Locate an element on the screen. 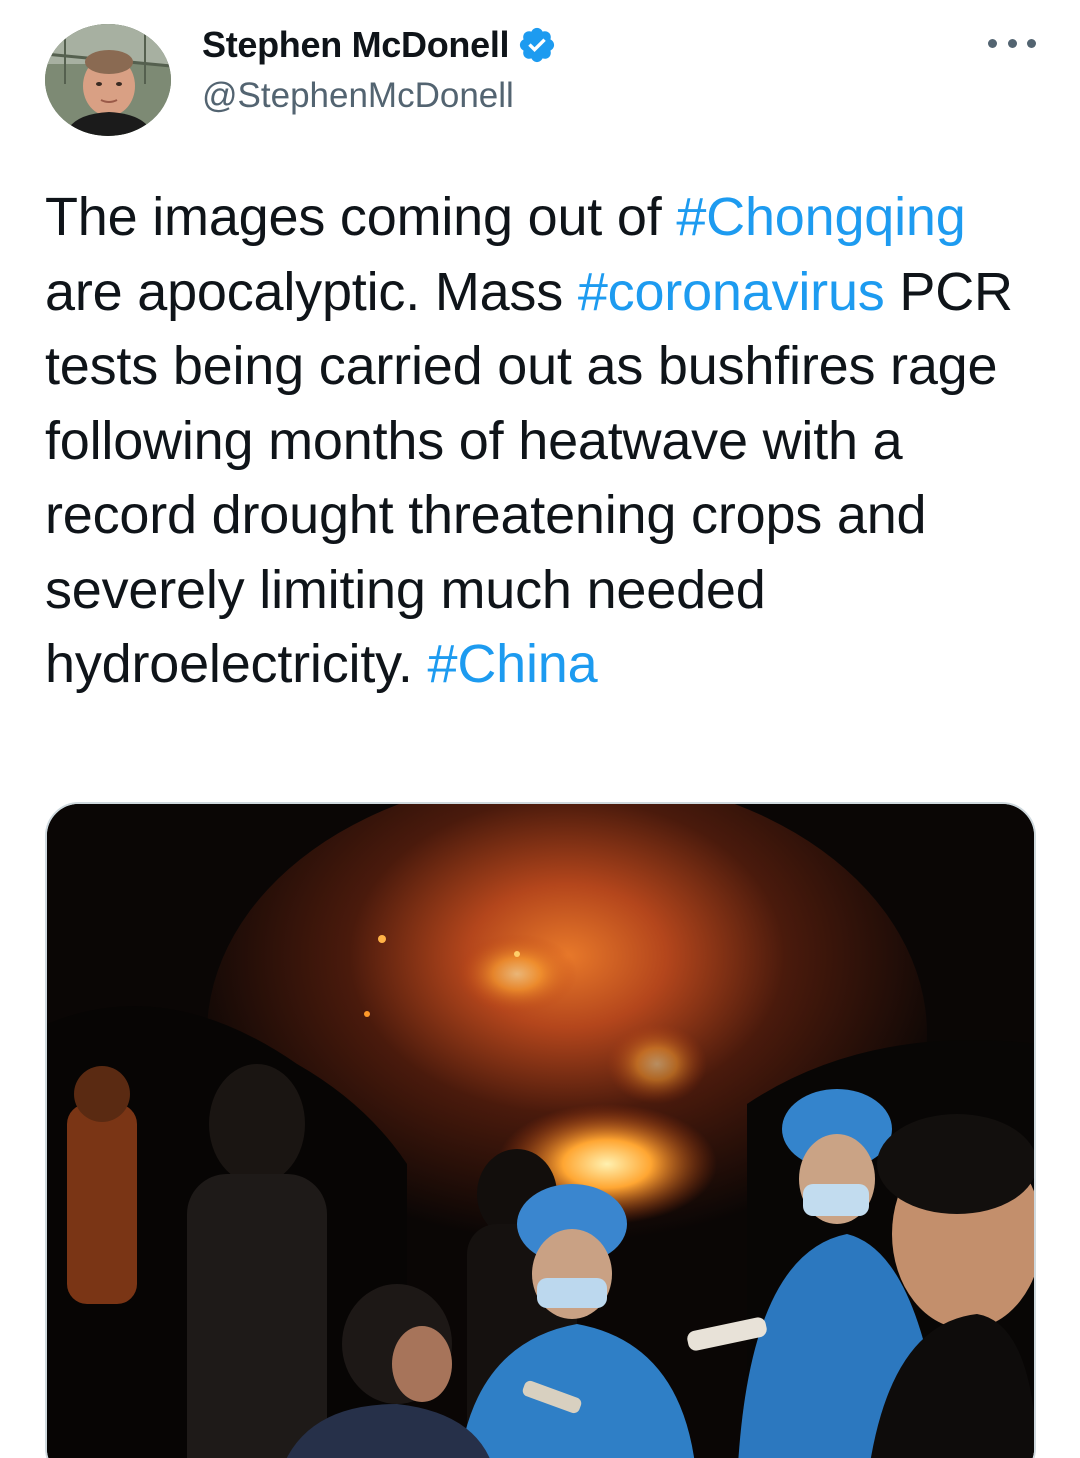 The height and width of the screenshot is (1458, 1080). tweet-text-segment: The images coming out of is located at coordinates (361, 217).